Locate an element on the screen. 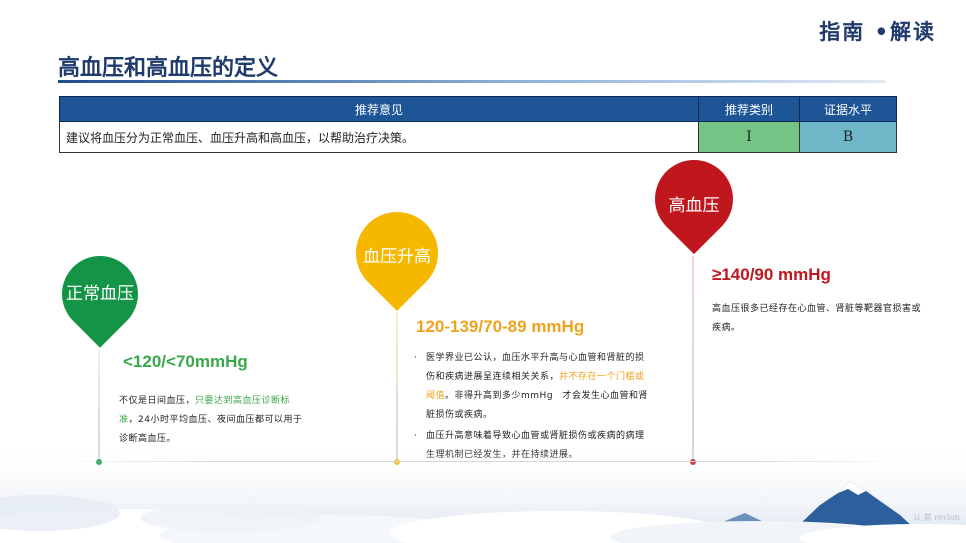 The height and width of the screenshot is (543, 966). table-row: 建议将血压分为正常血压、血压升高和高血压，以帮助治疗决策。 I B is located at coordinates (478, 137).